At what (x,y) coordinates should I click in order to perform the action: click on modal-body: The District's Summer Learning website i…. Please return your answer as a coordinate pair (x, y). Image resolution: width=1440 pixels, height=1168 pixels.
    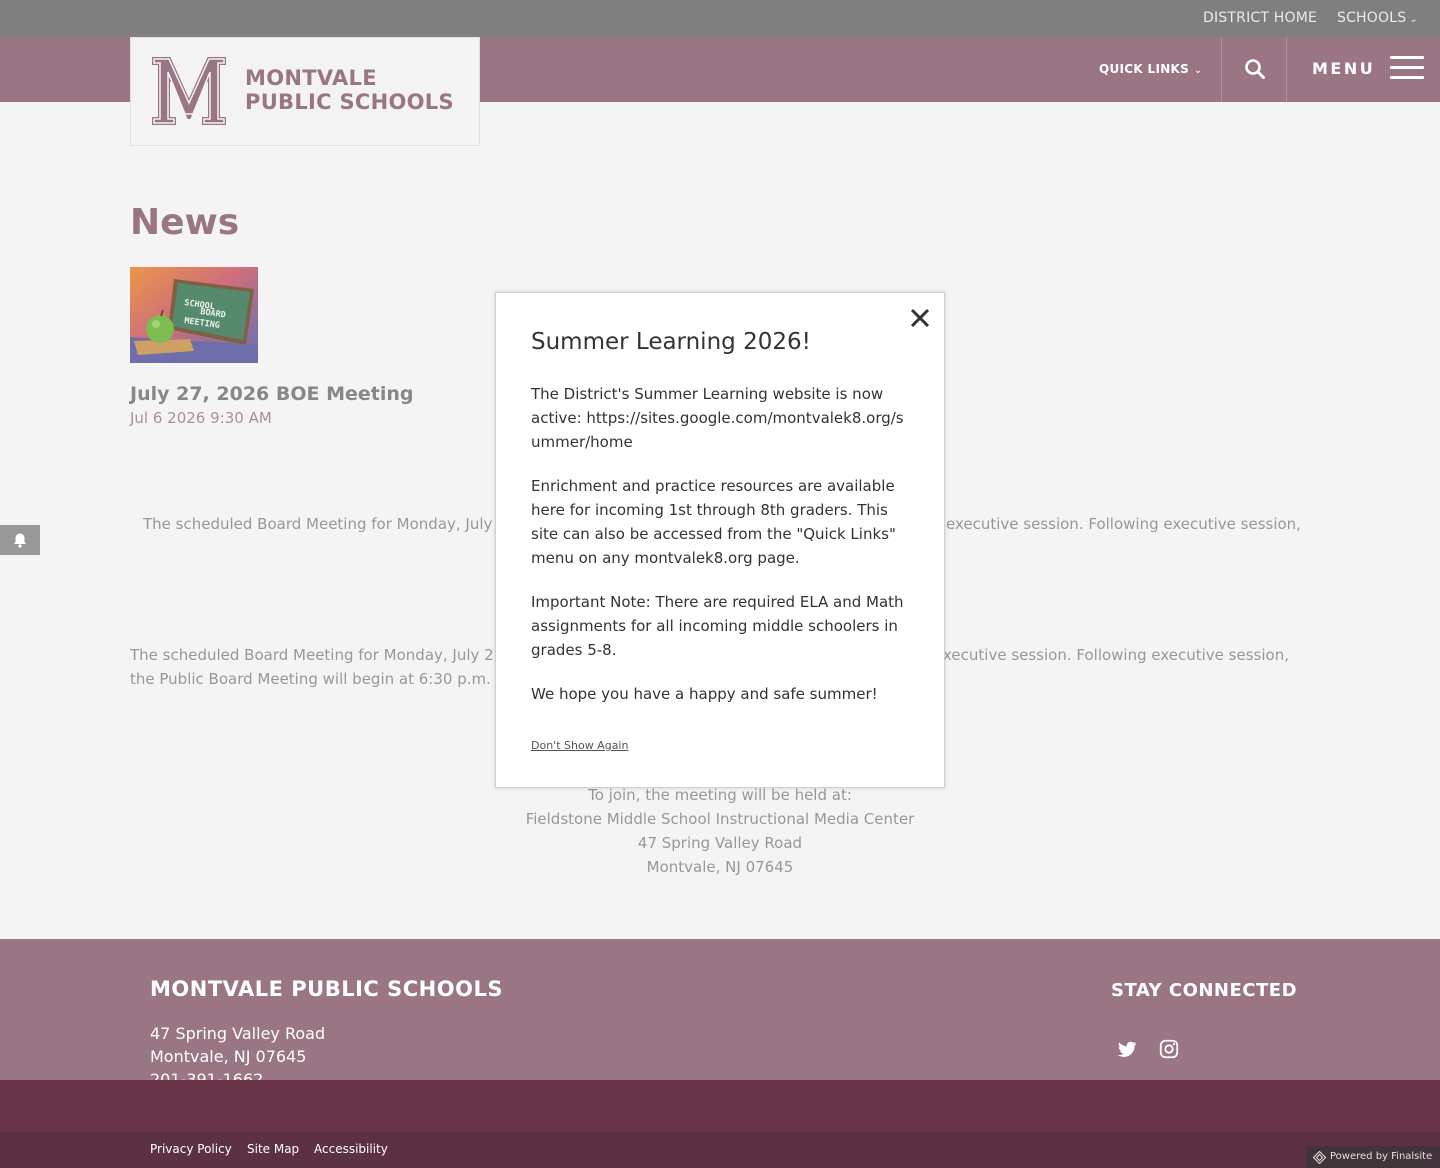
    Looking at the image, I should click on (722, 554).